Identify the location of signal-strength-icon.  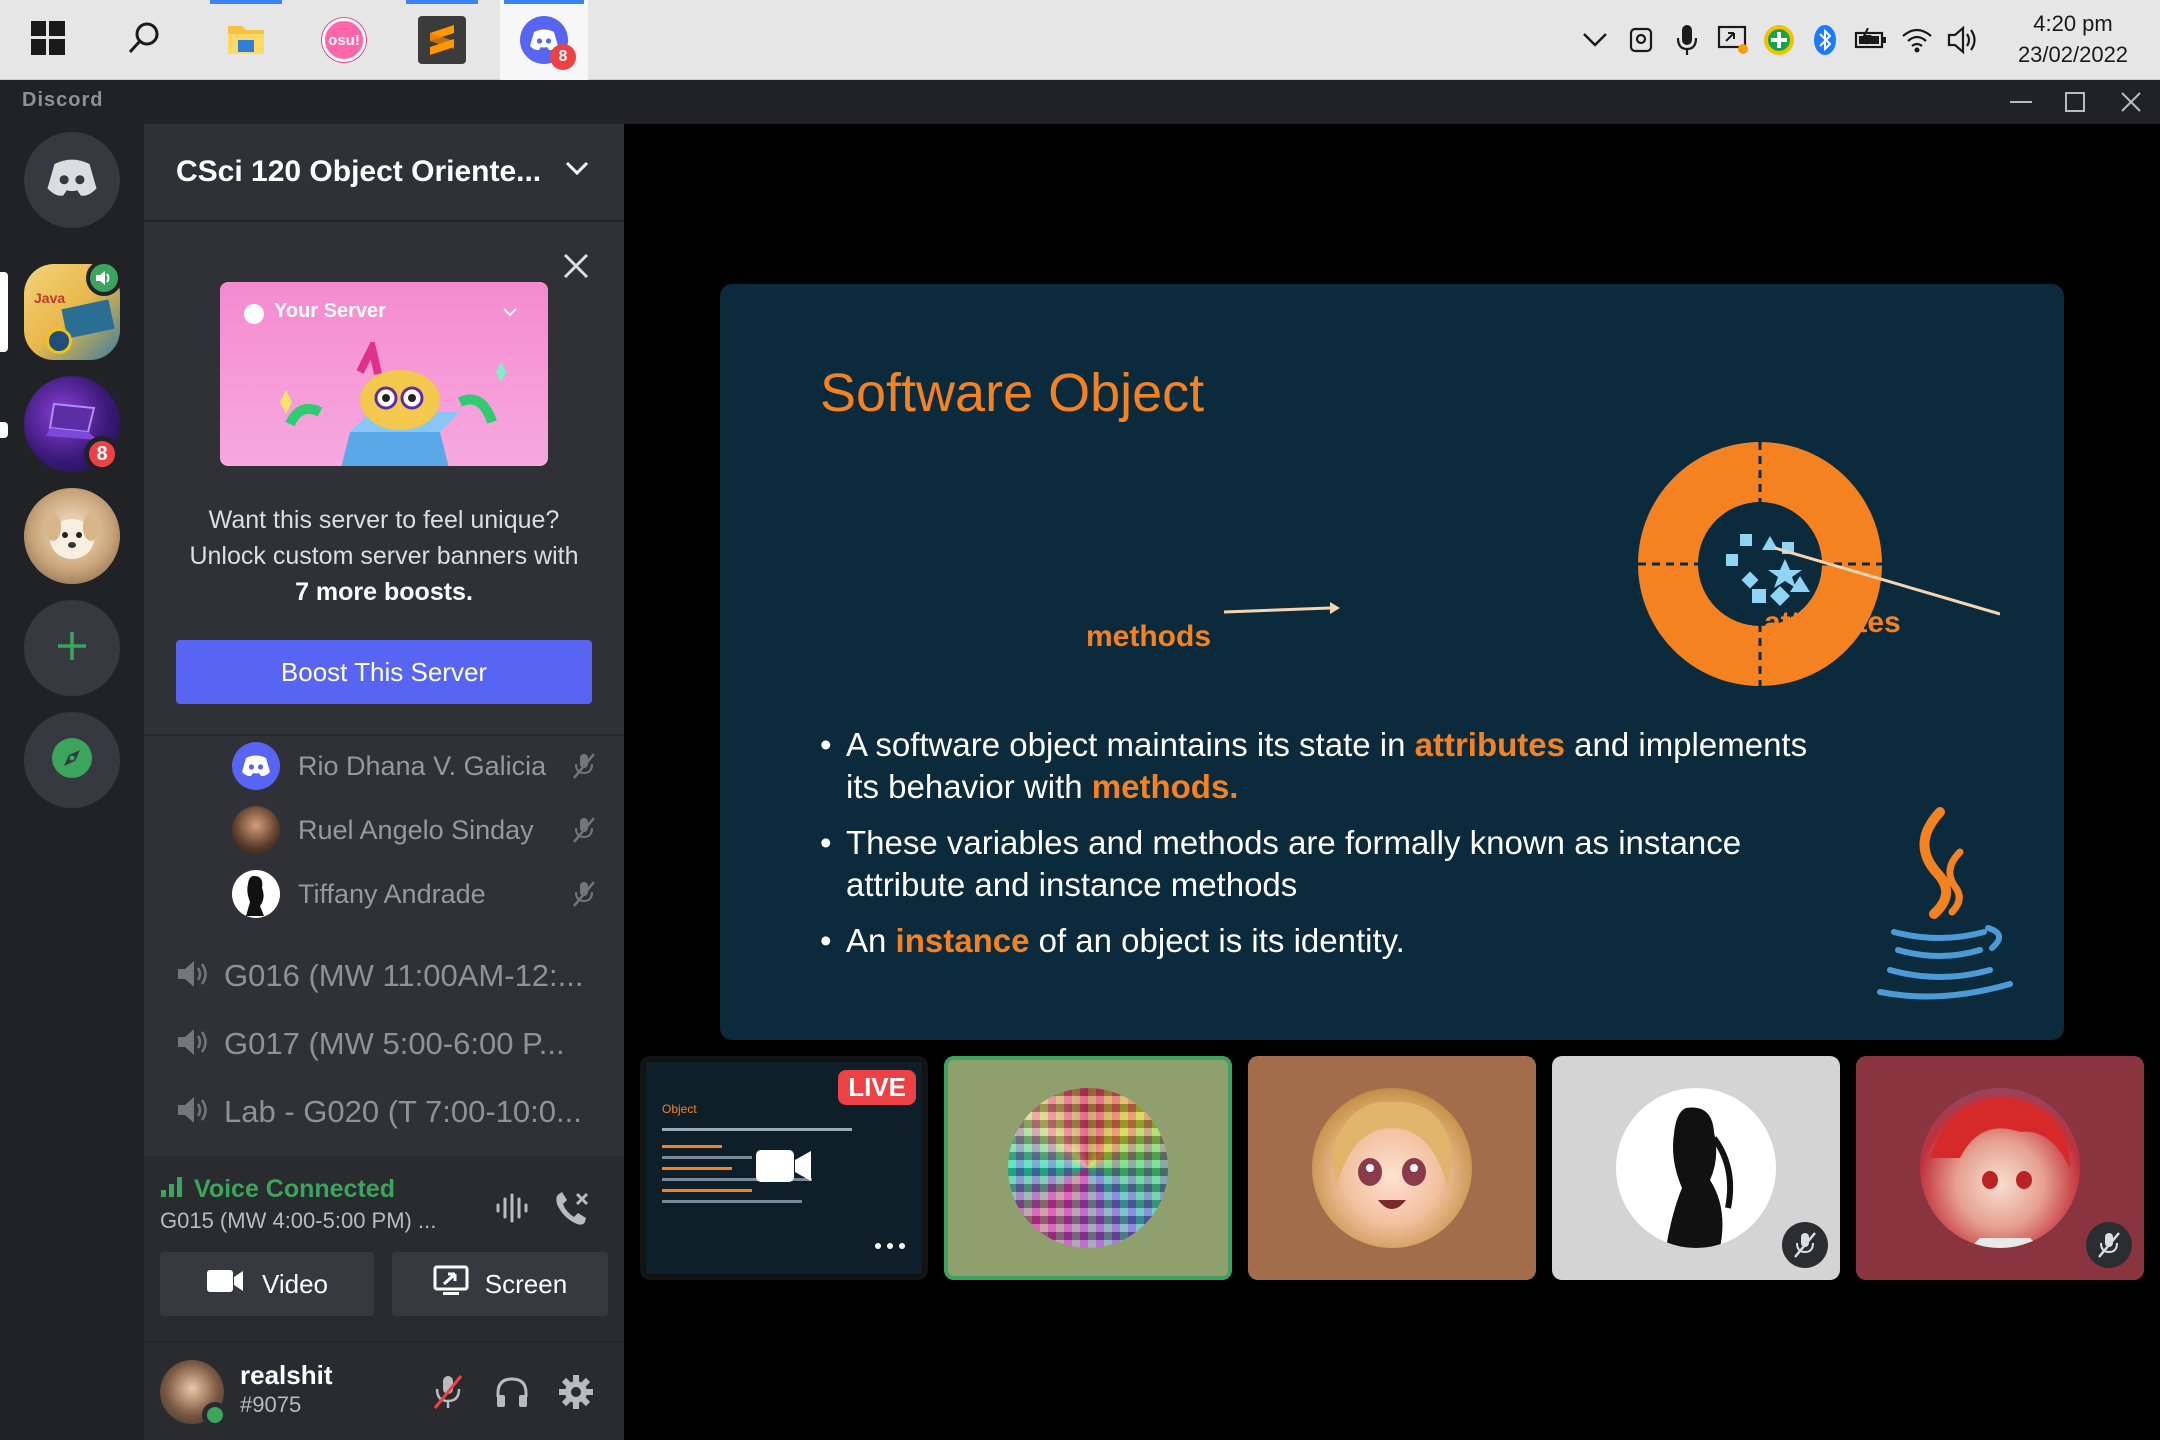
(173, 1189).